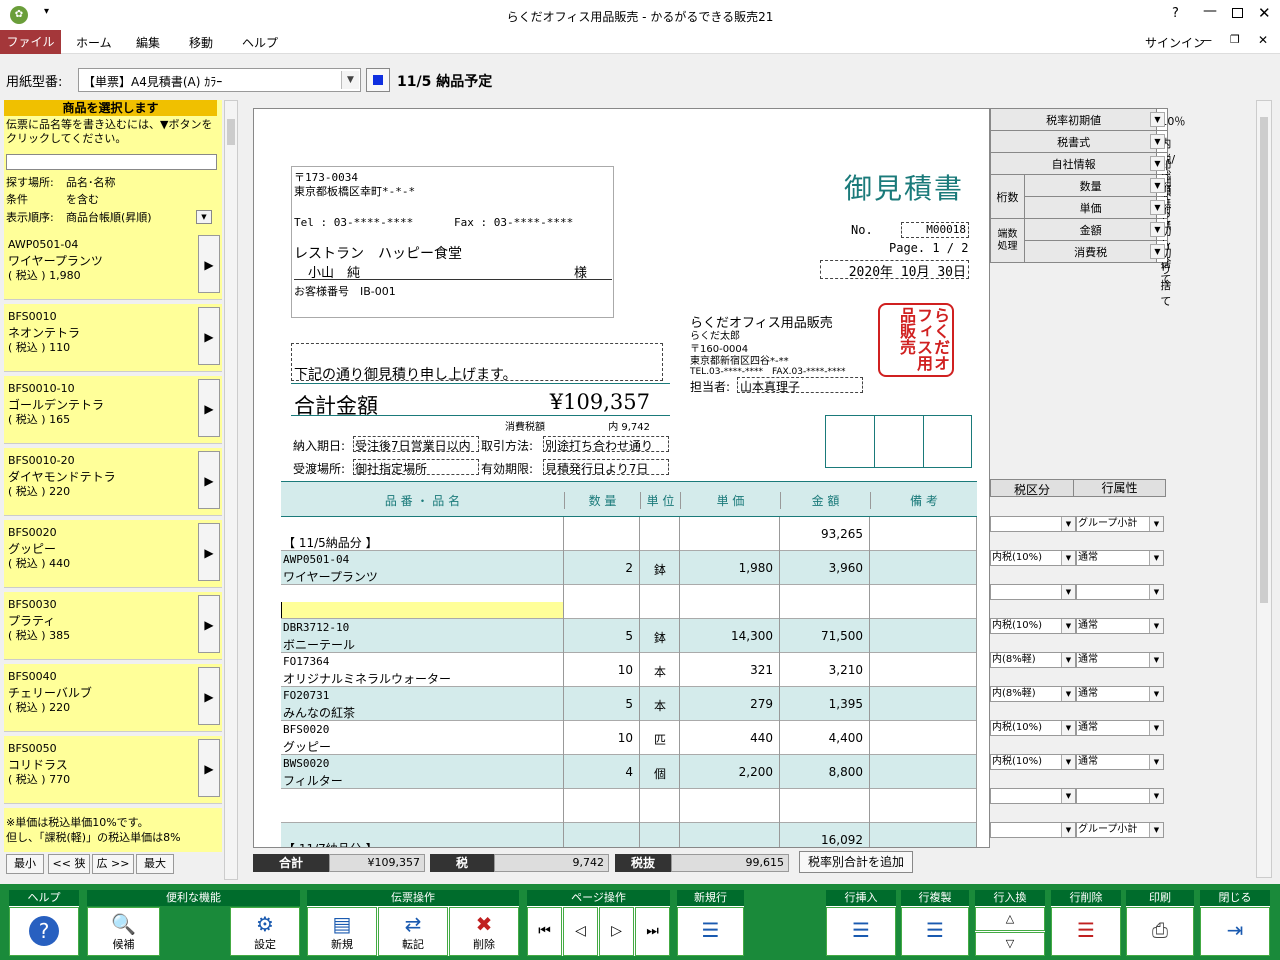 Image resolution: width=1280 pixels, height=960 pixels. Describe the element at coordinates (231, 490) in the screenshot. I see `left-scrollbar` at that location.